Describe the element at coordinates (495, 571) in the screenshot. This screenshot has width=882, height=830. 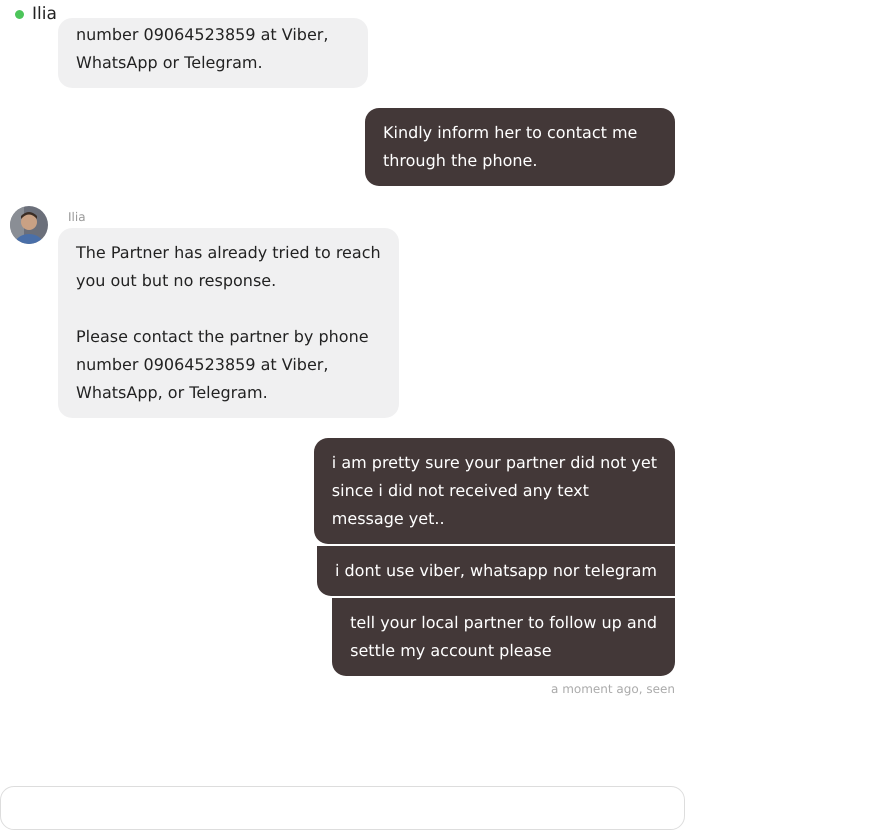
I see `message-text: i dont use viber, whatsapp nor telegram` at that location.